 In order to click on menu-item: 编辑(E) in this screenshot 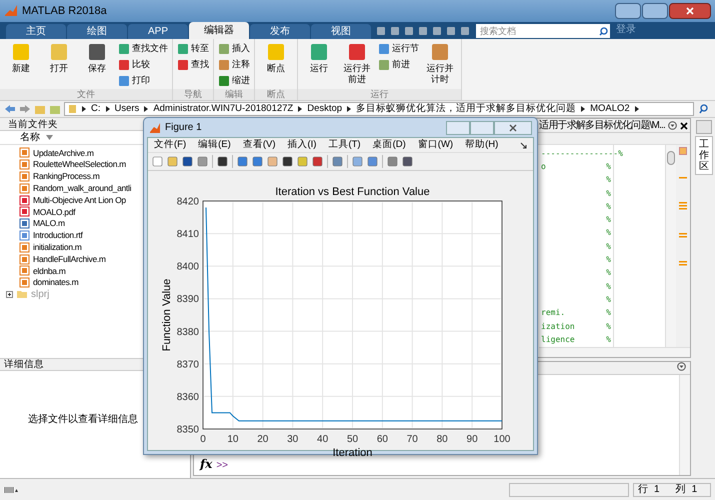, I will do `click(214, 145)`.